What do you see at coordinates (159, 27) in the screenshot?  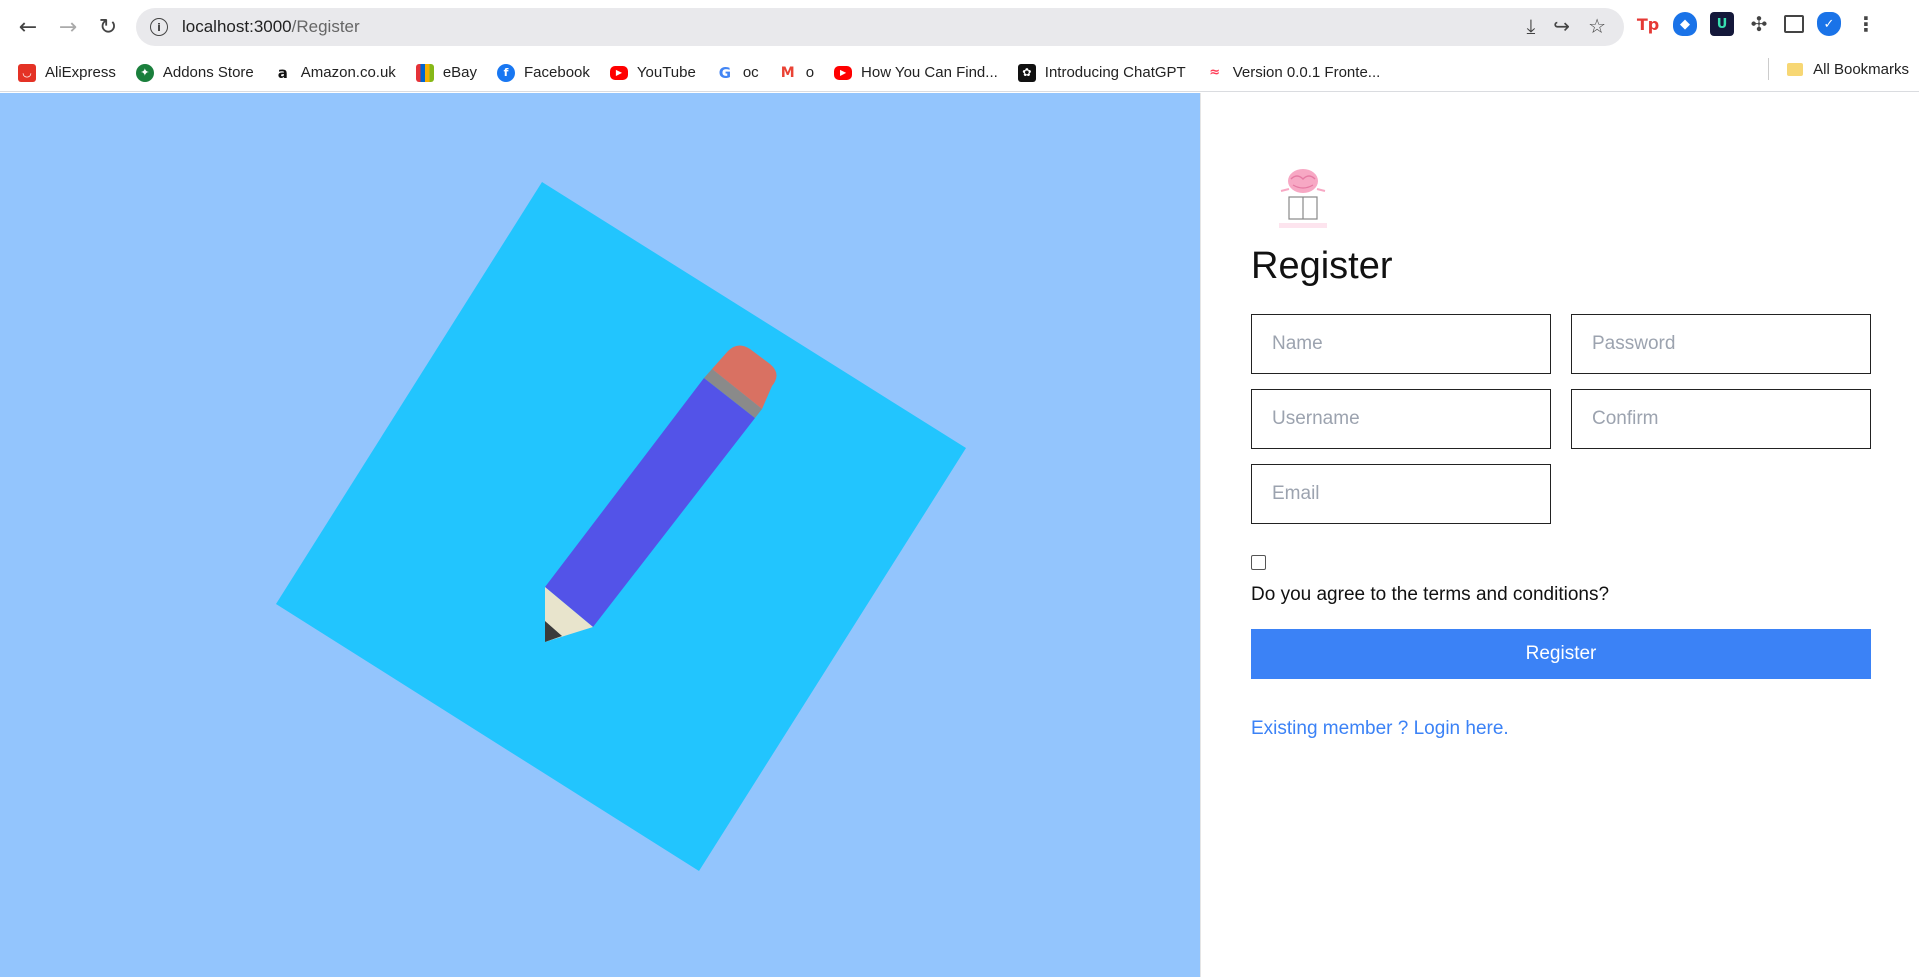 I see `site-info-icon: i` at bounding box center [159, 27].